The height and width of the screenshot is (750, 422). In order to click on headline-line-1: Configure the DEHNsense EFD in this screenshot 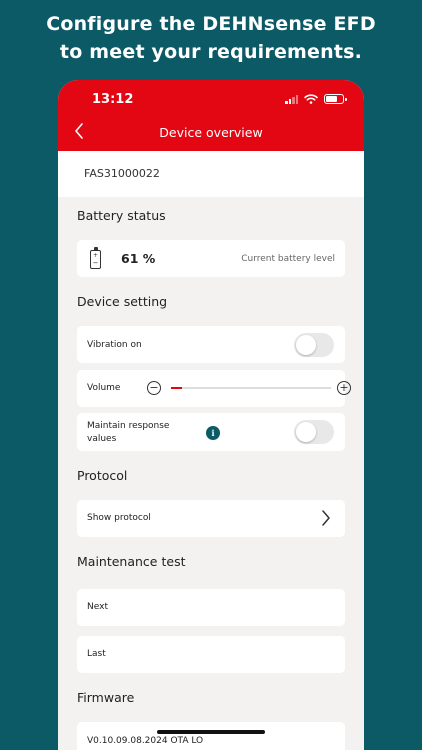, I will do `click(211, 24)`.